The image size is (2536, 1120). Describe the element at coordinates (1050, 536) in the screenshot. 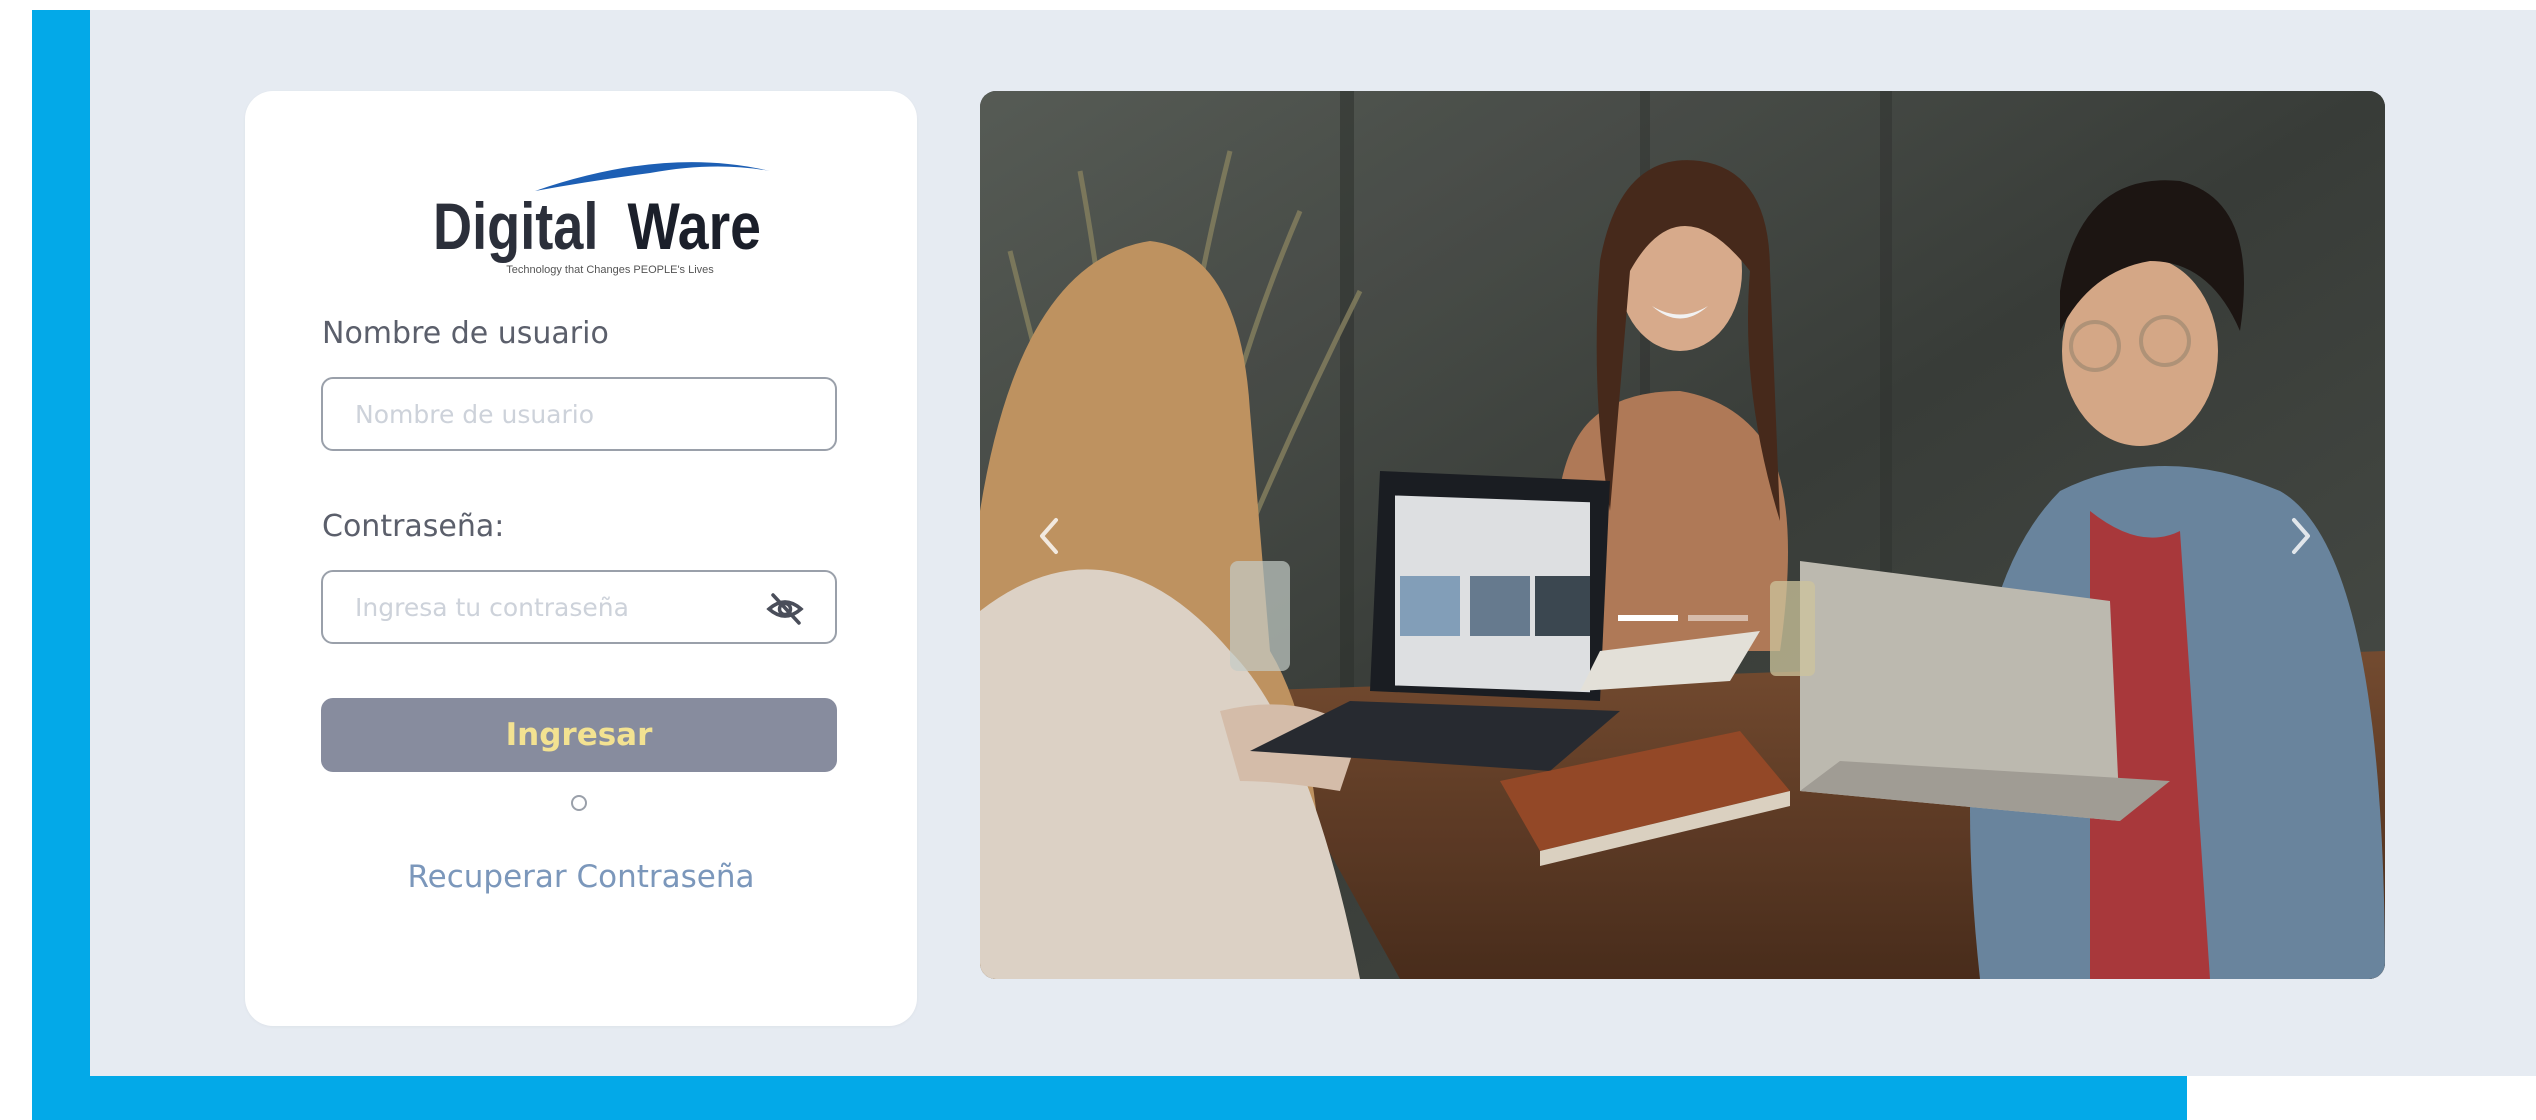

I see `chevron-left-icon` at that location.